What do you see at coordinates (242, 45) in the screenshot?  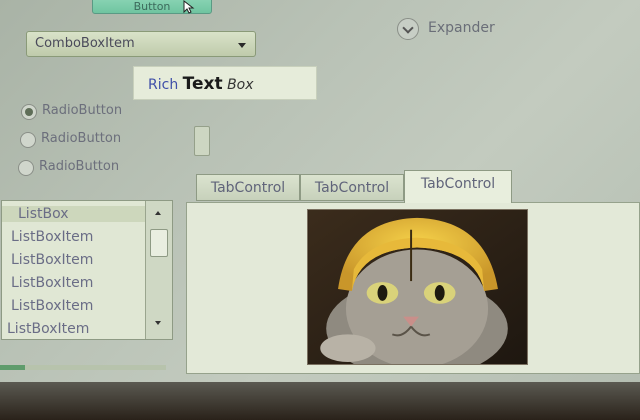 I see `chevron-down-icon` at bounding box center [242, 45].